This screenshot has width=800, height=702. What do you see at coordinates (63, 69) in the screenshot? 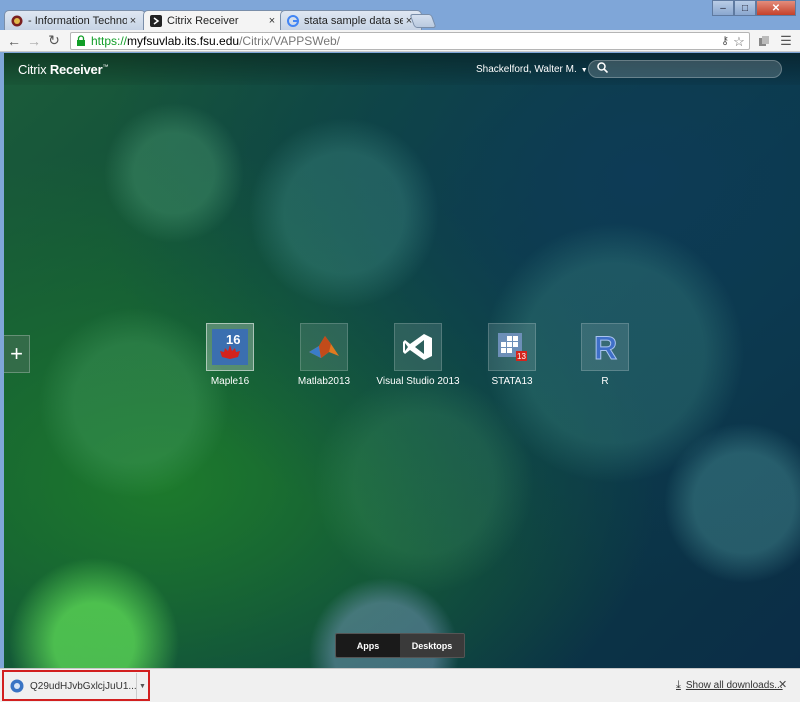
I see `citrix-receiver-logo: Citrix Receiver™` at bounding box center [63, 69].